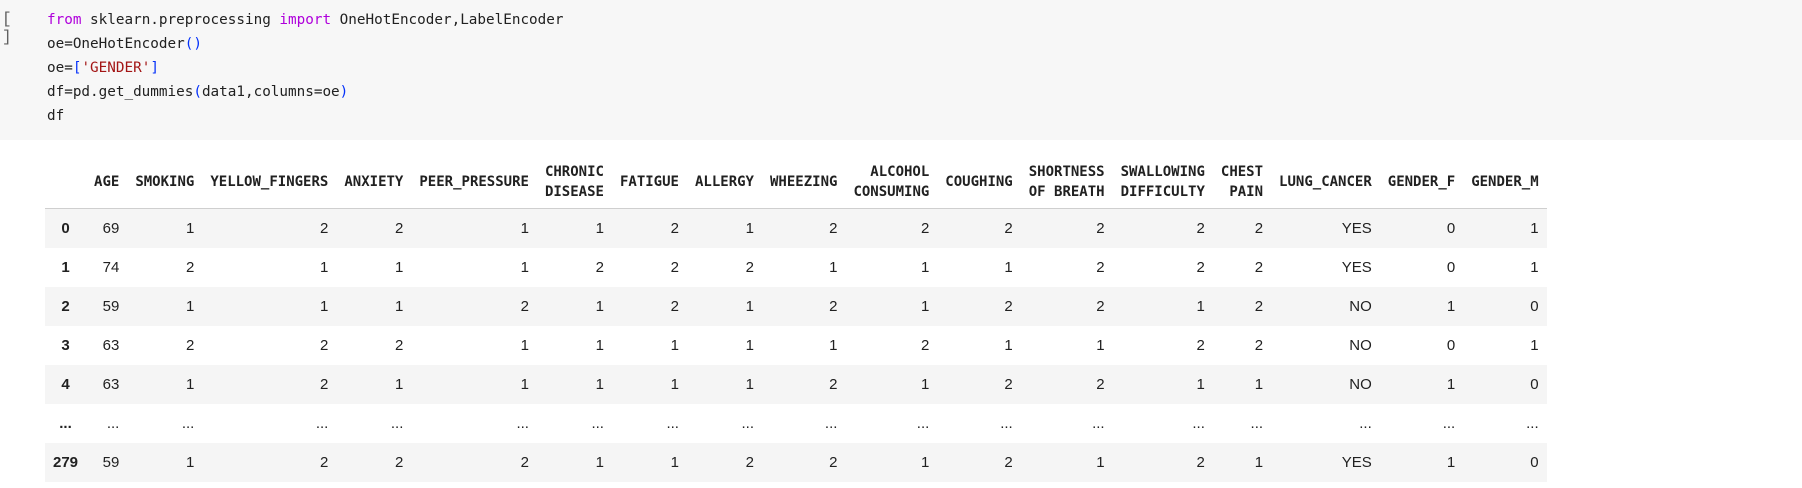 The height and width of the screenshot is (488, 1802). What do you see at coordinates (1242, 182) in the screenshot?
I see `column-header: CHEST PAIN` at bounding box center [1242, 182].